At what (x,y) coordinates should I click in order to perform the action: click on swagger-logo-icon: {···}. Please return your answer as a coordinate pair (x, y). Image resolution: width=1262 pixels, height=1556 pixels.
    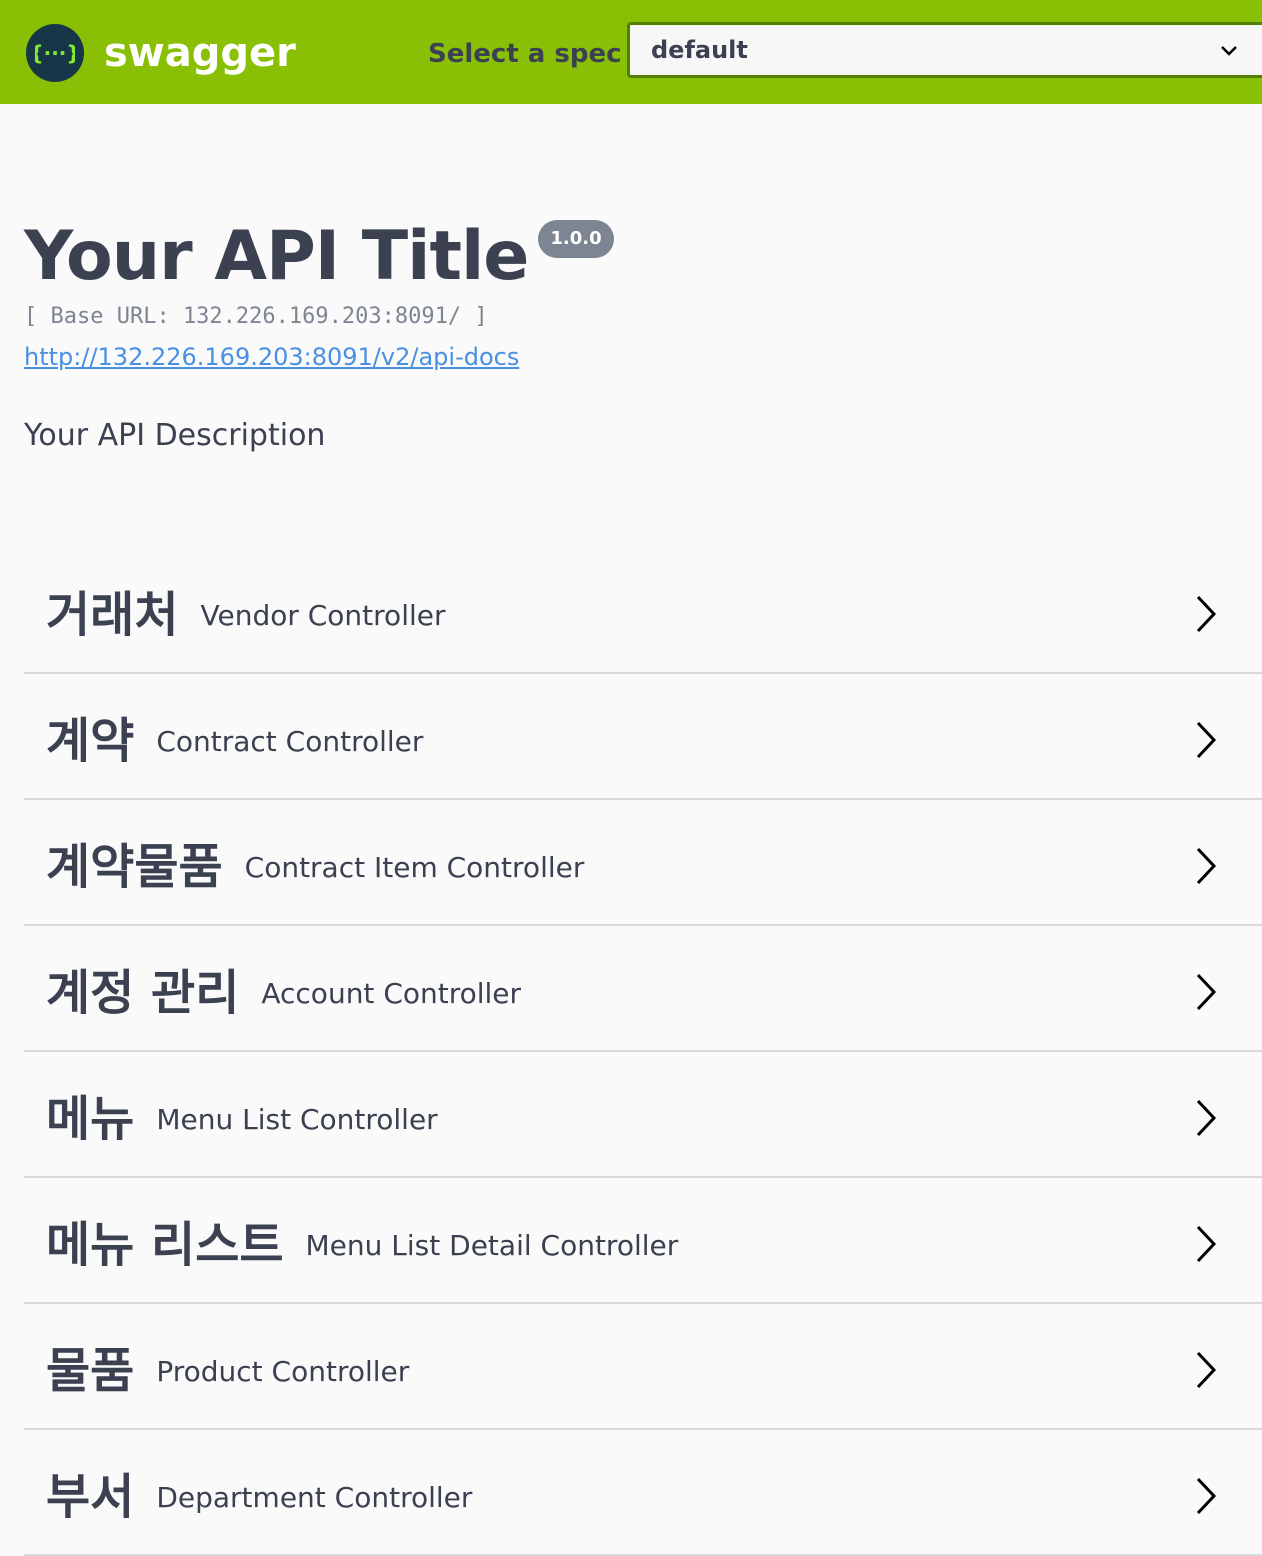
    Looking at the image, I should click on (55, 53).